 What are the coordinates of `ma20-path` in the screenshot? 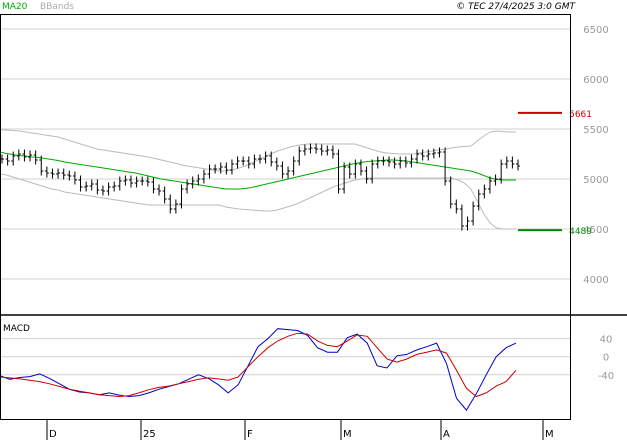 It's located at (258, 170).